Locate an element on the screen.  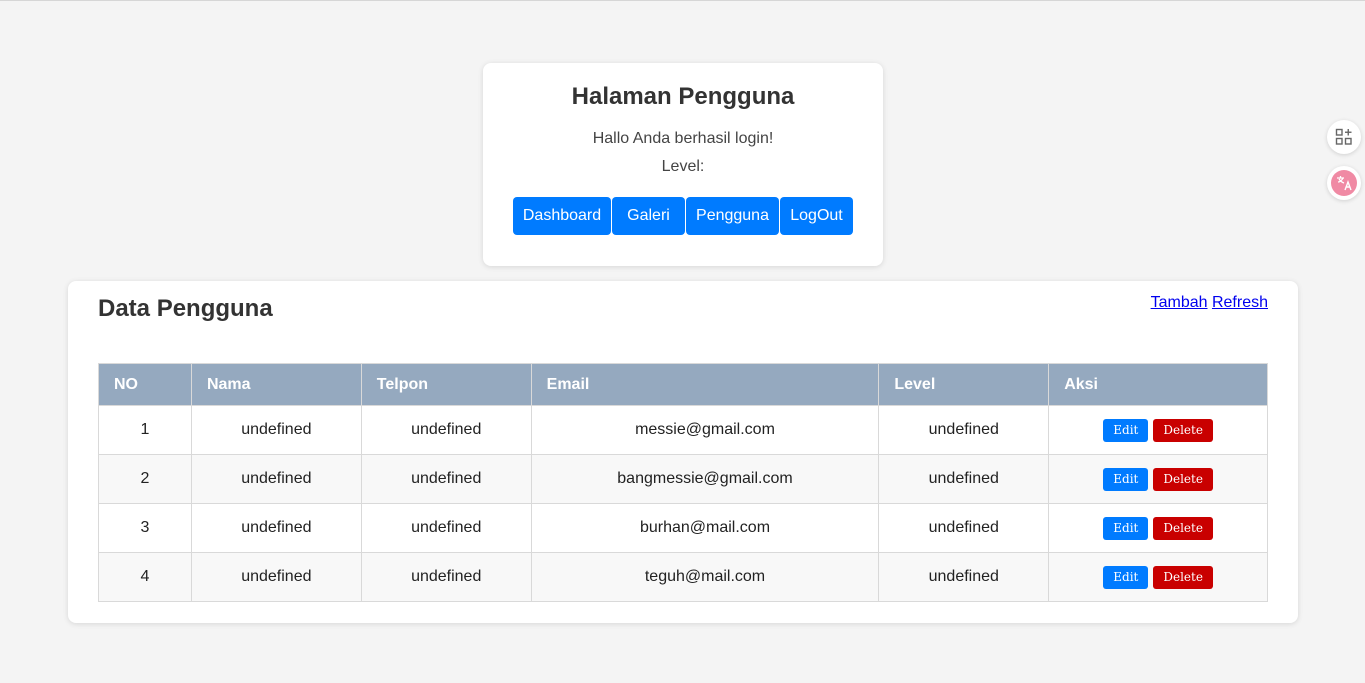
cell-email: burhan@mail.com is located at coordinates (705, 528).